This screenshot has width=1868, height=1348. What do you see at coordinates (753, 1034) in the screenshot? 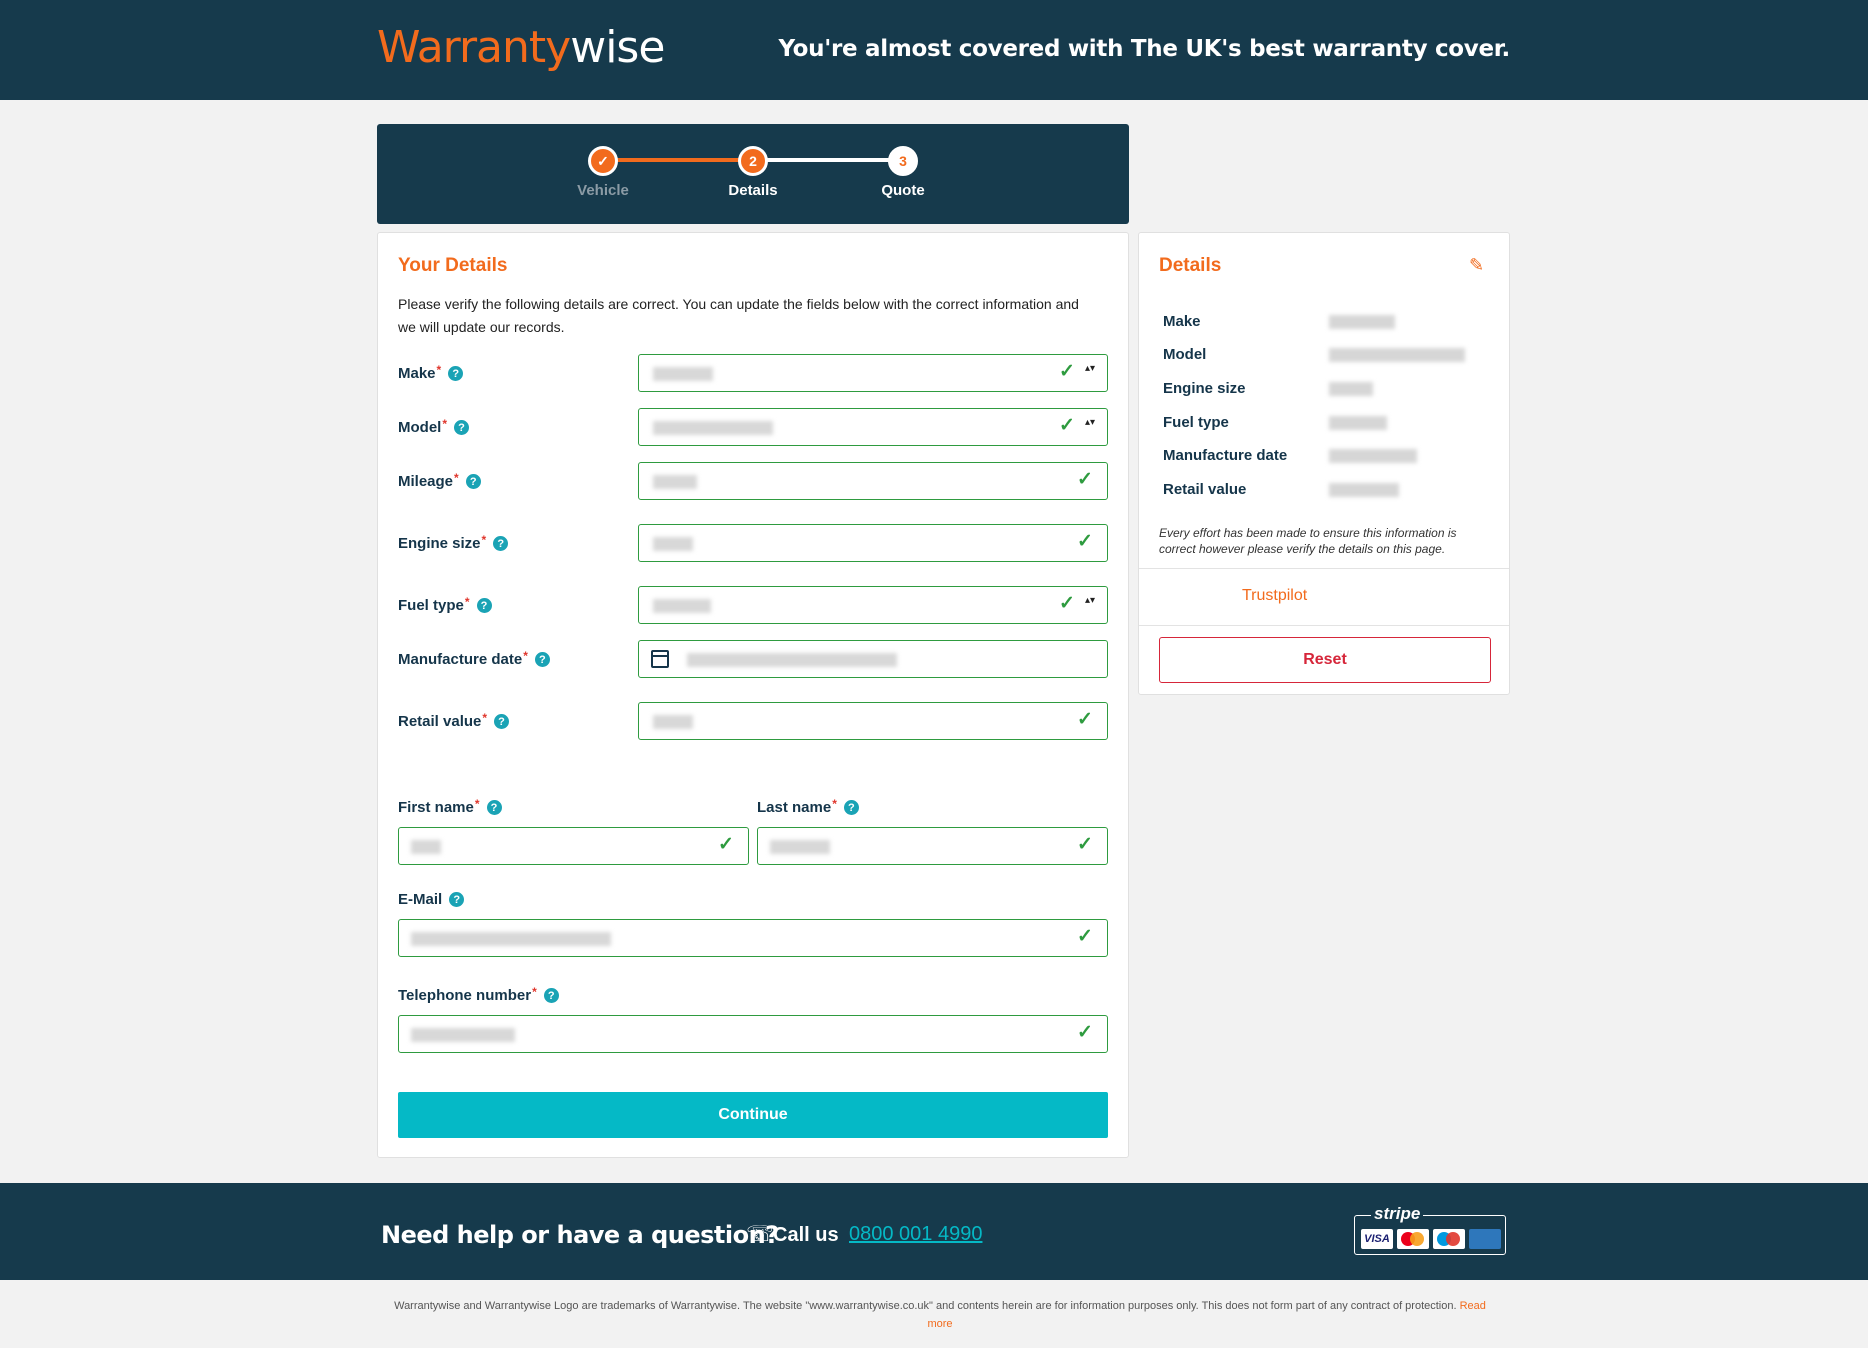
I see `telephone-input: ✓` at bounding box center [753, 1034].